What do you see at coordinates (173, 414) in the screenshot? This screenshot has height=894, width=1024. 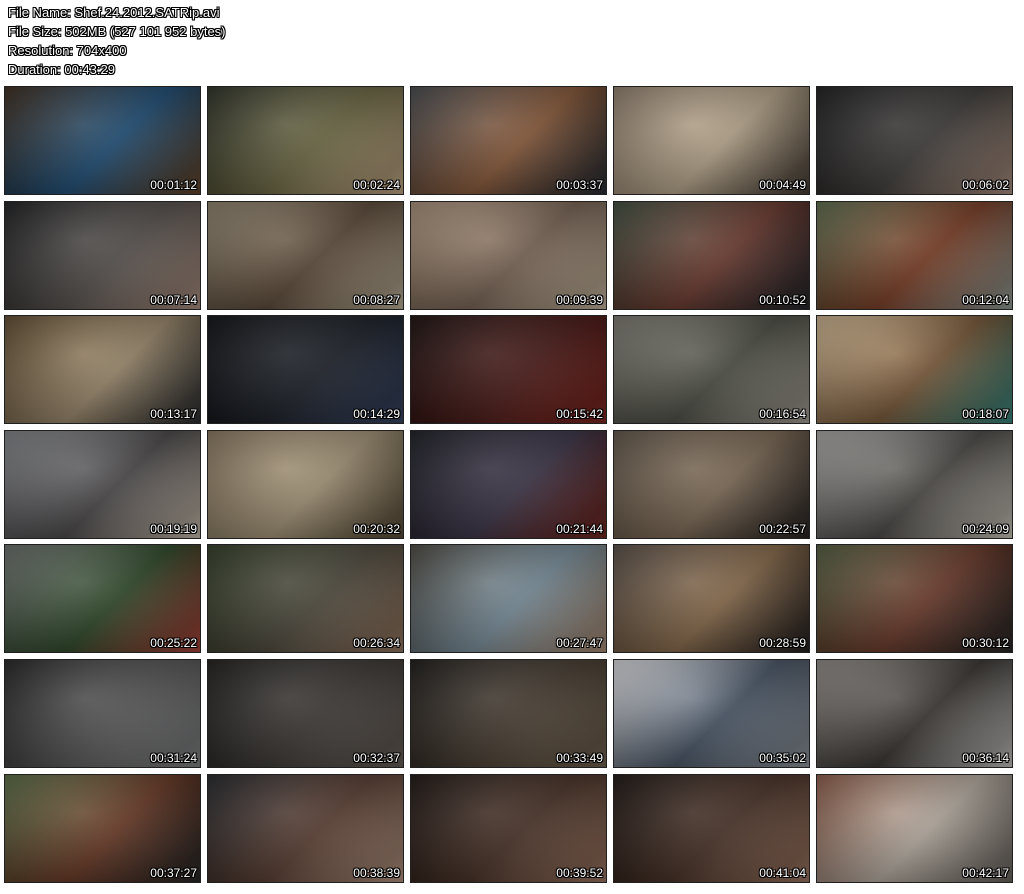 I see `thumbnail-timestamp: 00:13:17` at bounding box center [173, 414].